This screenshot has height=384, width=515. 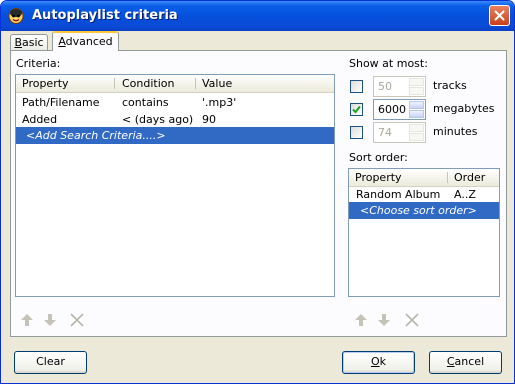 What do you see at coordinates (175, 102) in the screenshot?
I see `criteria-row: Path/Filename contains '.mp3'` at bounding box center [175, 102].